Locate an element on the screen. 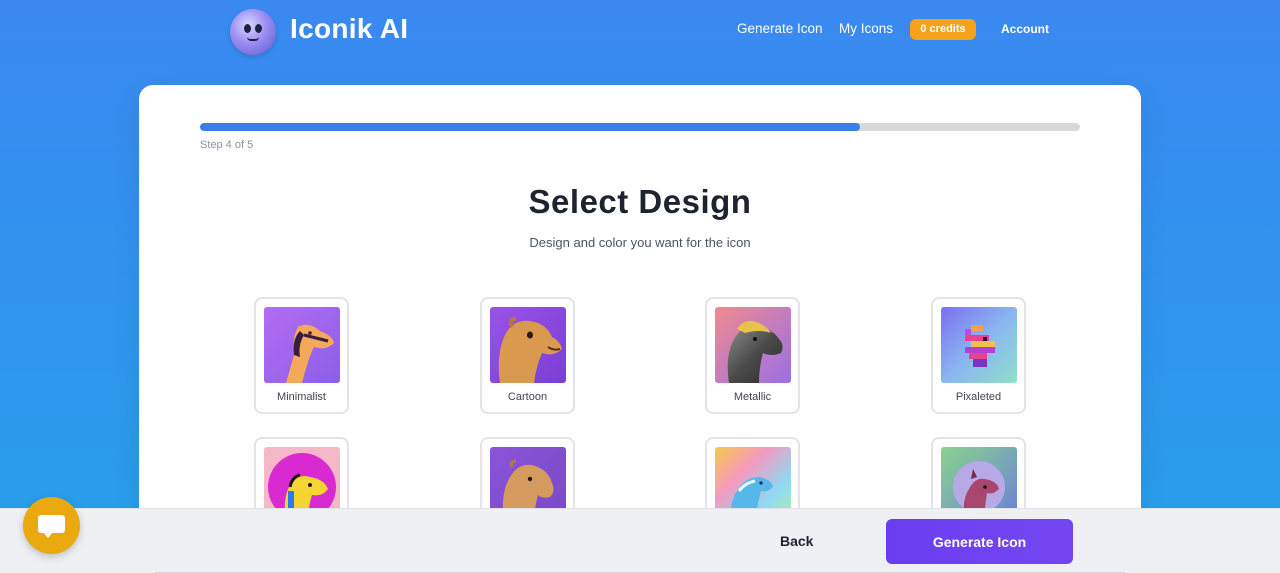  wizard-footer: Back Generate Icon is located at coordinates (640, 540).